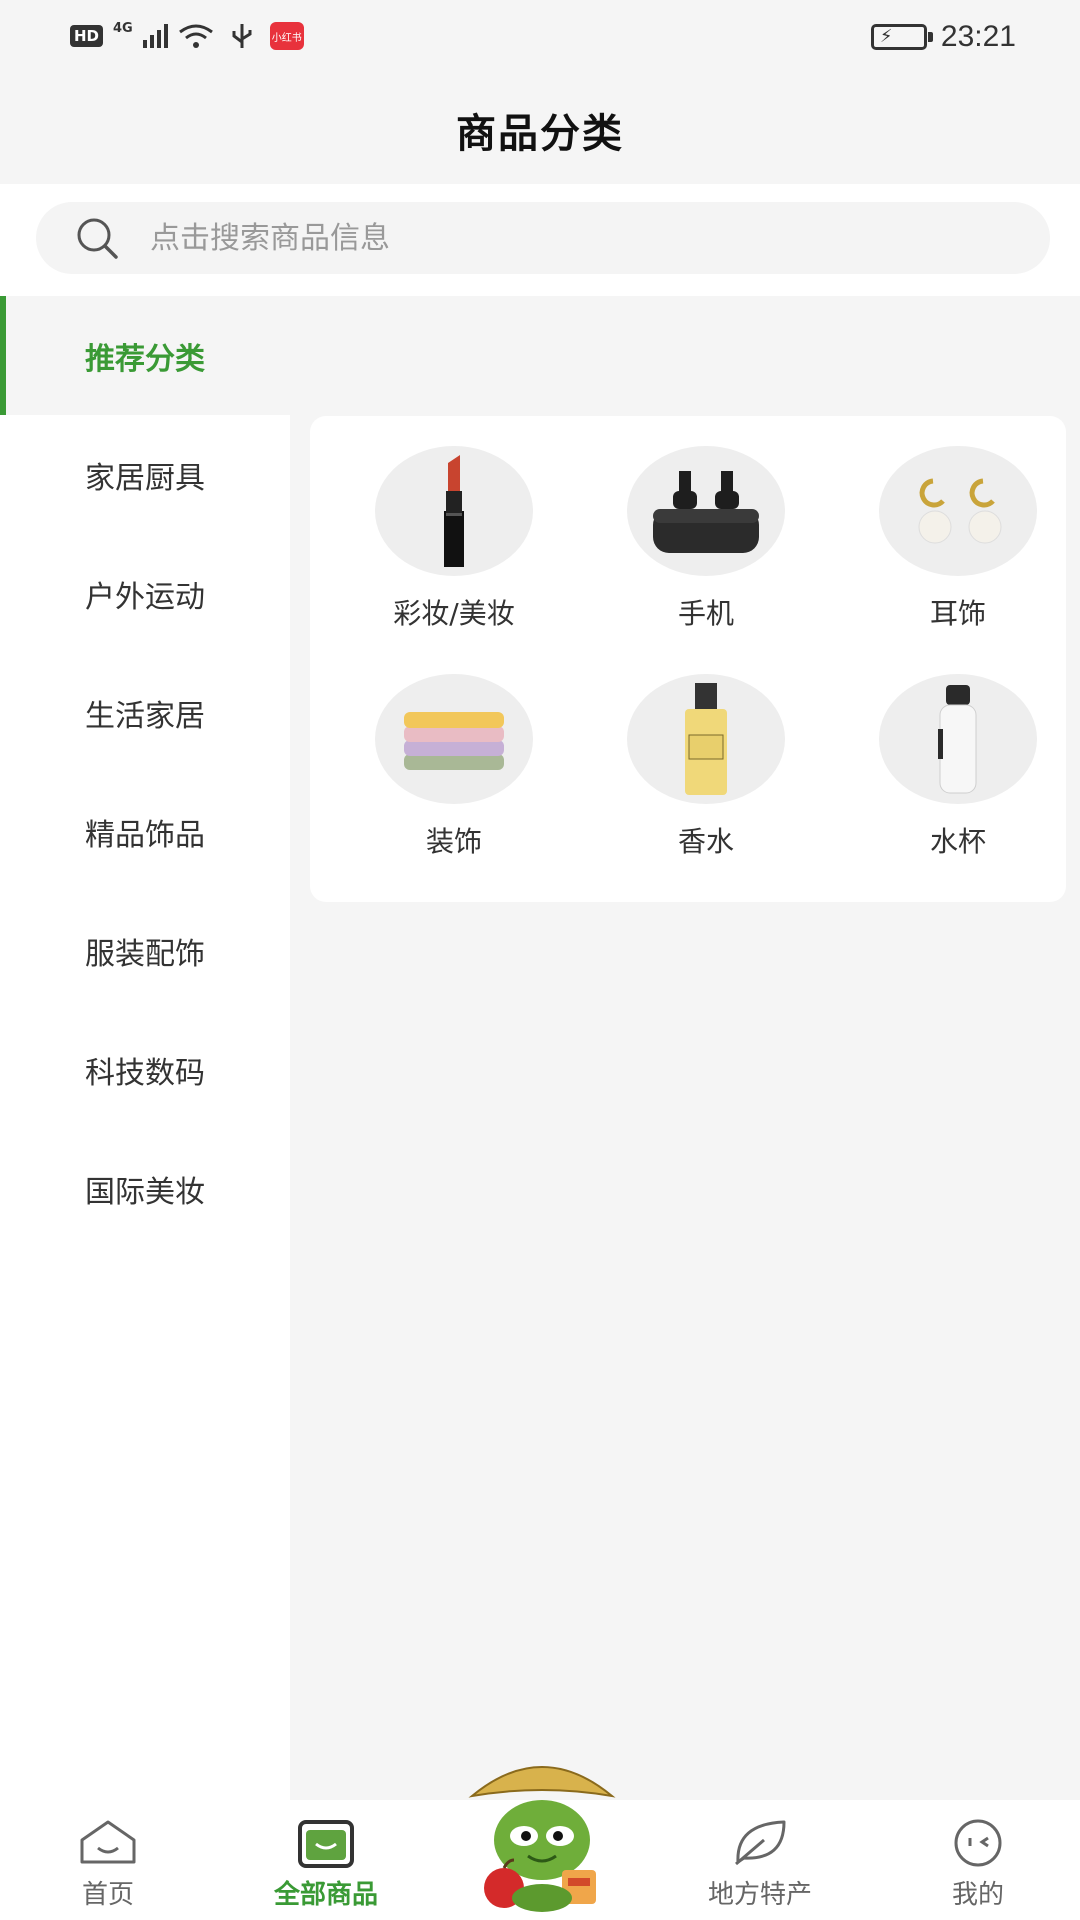  I want to click on nav-label: 全部商品, so click(325, 1895).